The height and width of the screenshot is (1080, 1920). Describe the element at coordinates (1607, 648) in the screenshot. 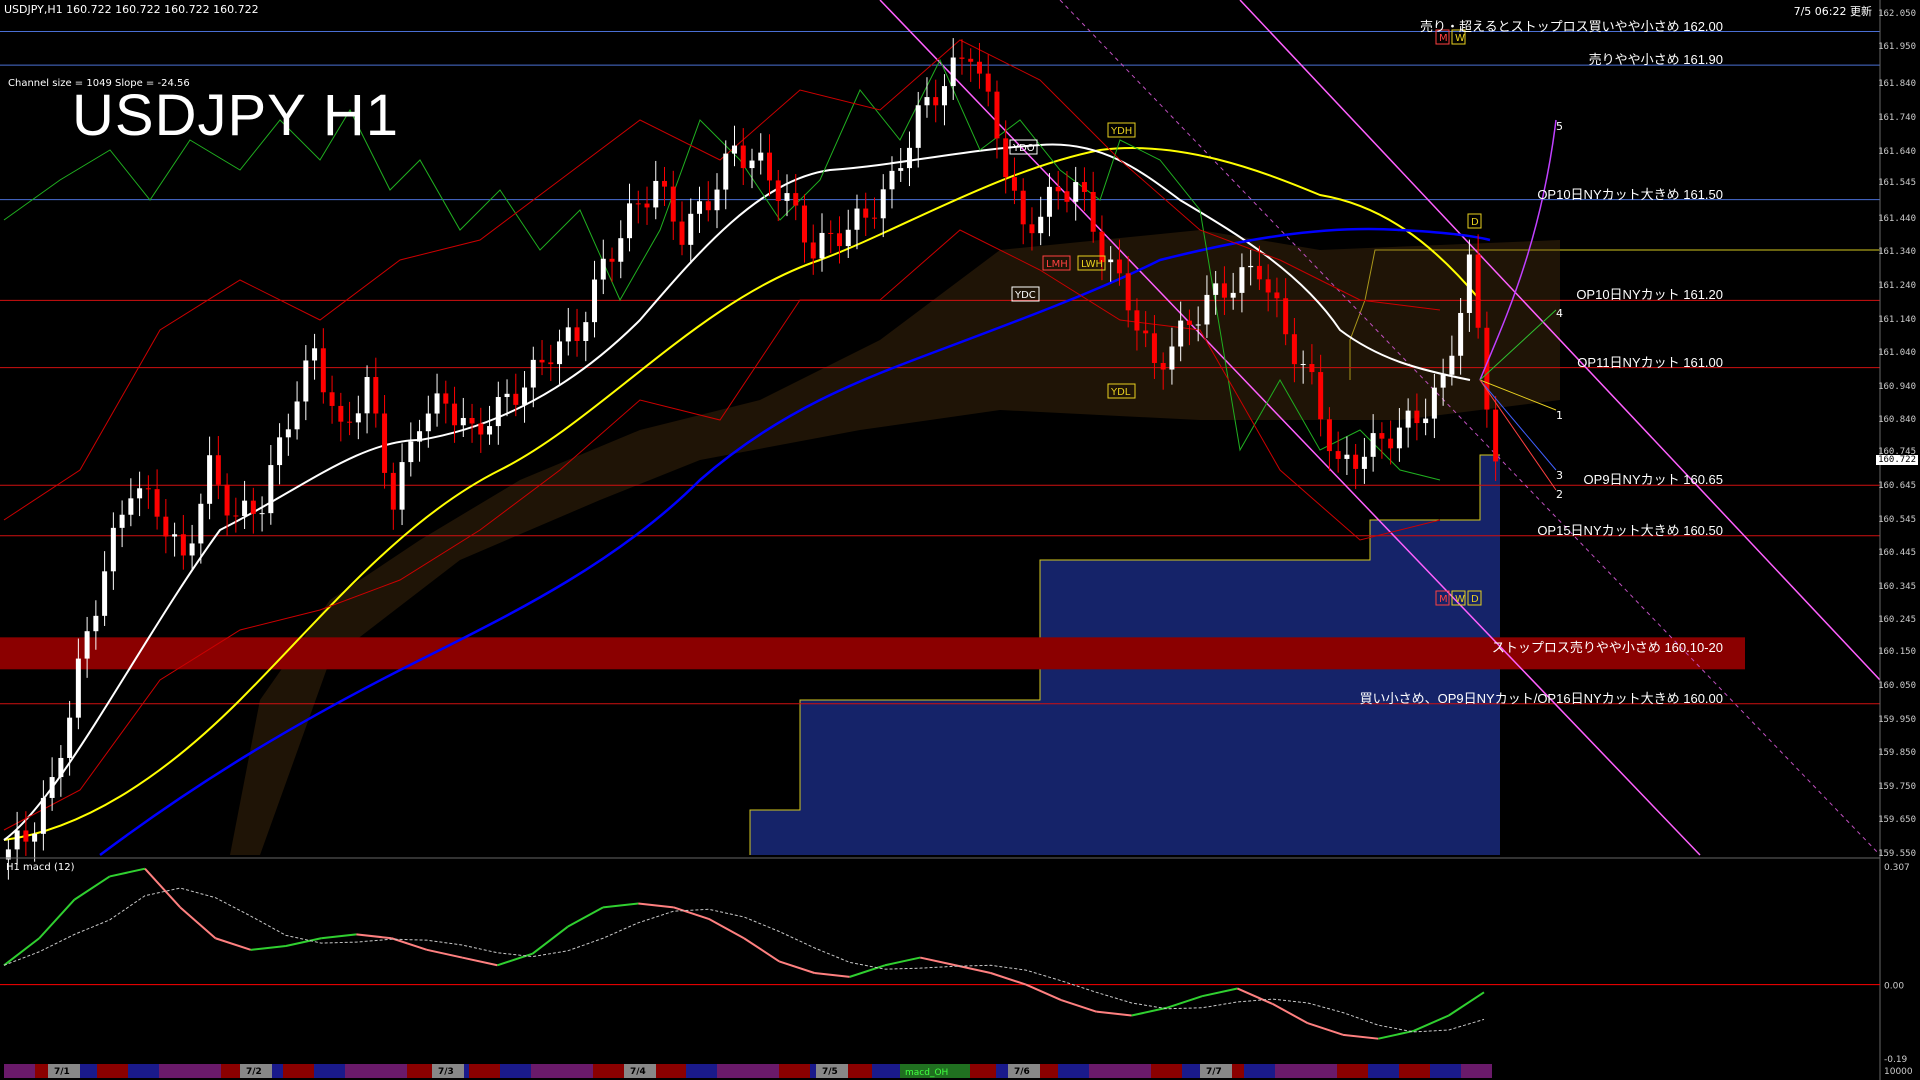

I see `level-label: ストップロス売りやや小さめ 160.10-20` at that location.